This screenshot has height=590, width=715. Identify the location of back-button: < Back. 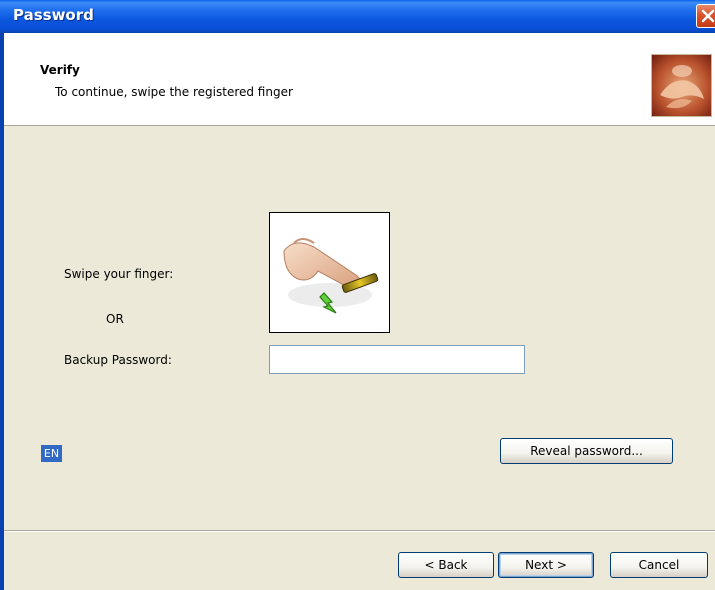
(446, 565).